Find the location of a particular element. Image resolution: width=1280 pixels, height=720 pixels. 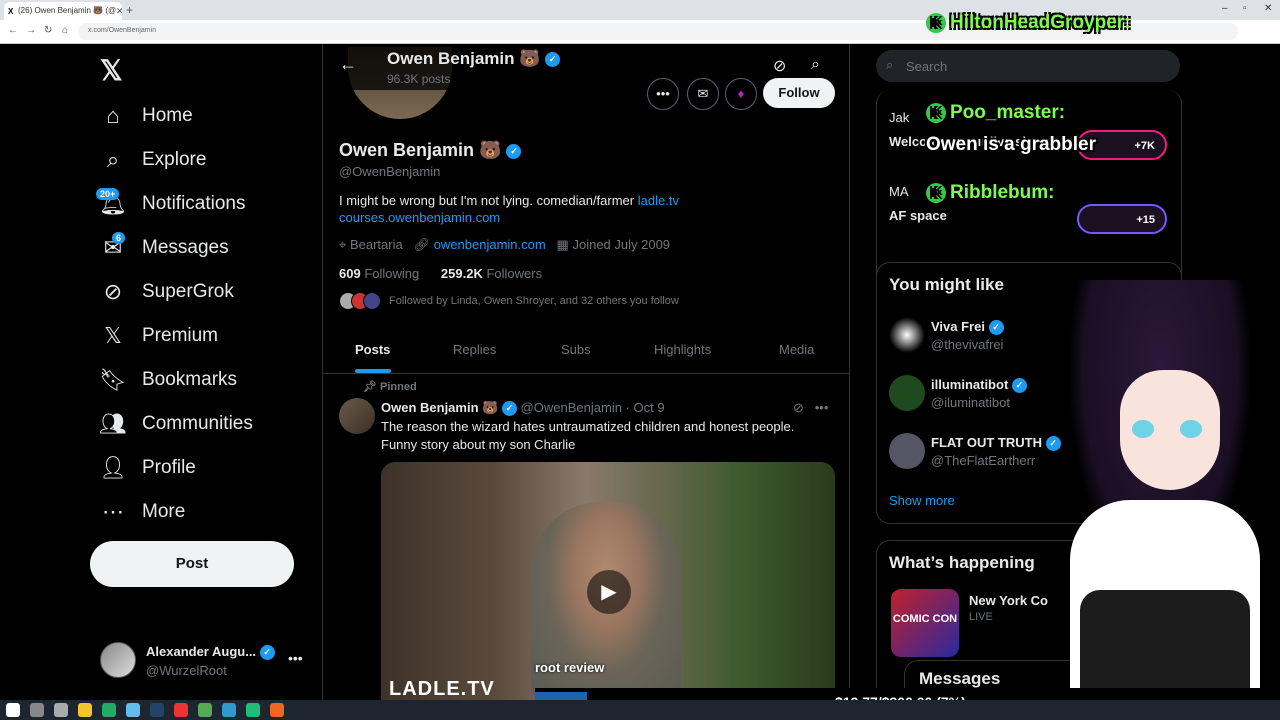

home-browser-icon: ⌂ is located at coordinates (65, 30).